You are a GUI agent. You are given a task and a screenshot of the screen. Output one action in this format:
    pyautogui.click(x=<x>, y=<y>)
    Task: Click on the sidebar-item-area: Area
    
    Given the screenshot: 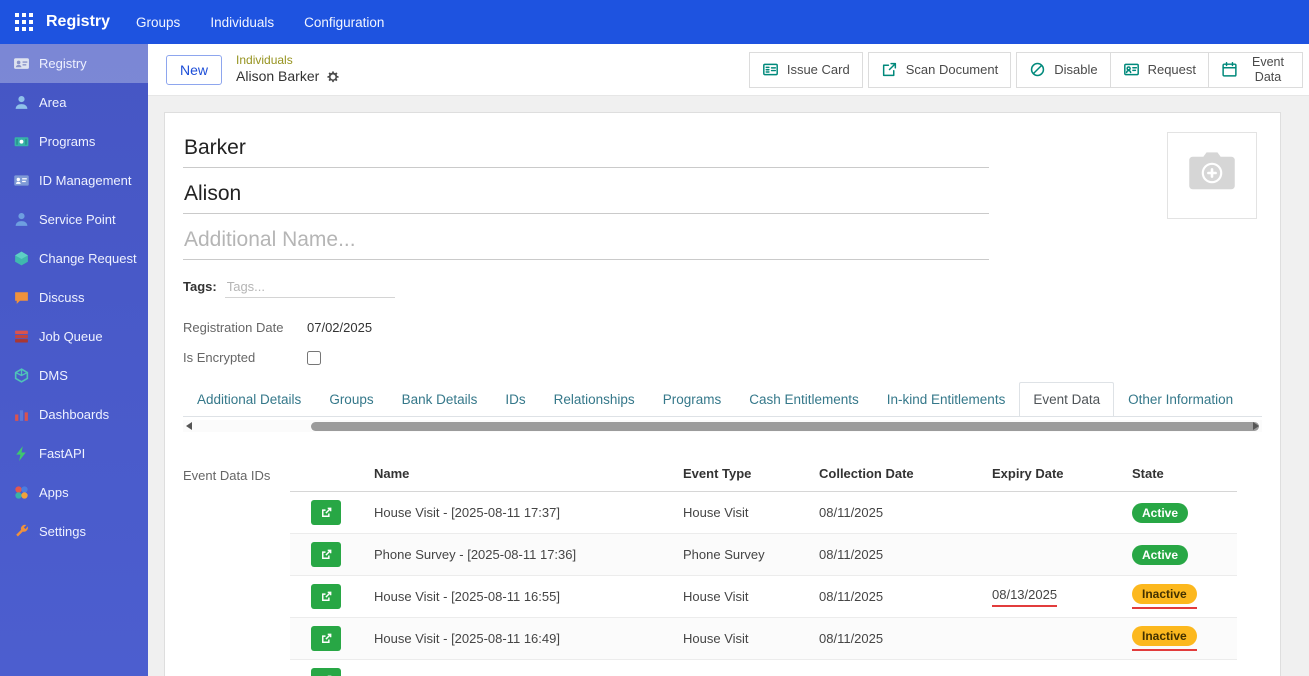 What is the action you would take?
    pyautogui.click(x=74, y=102)
    